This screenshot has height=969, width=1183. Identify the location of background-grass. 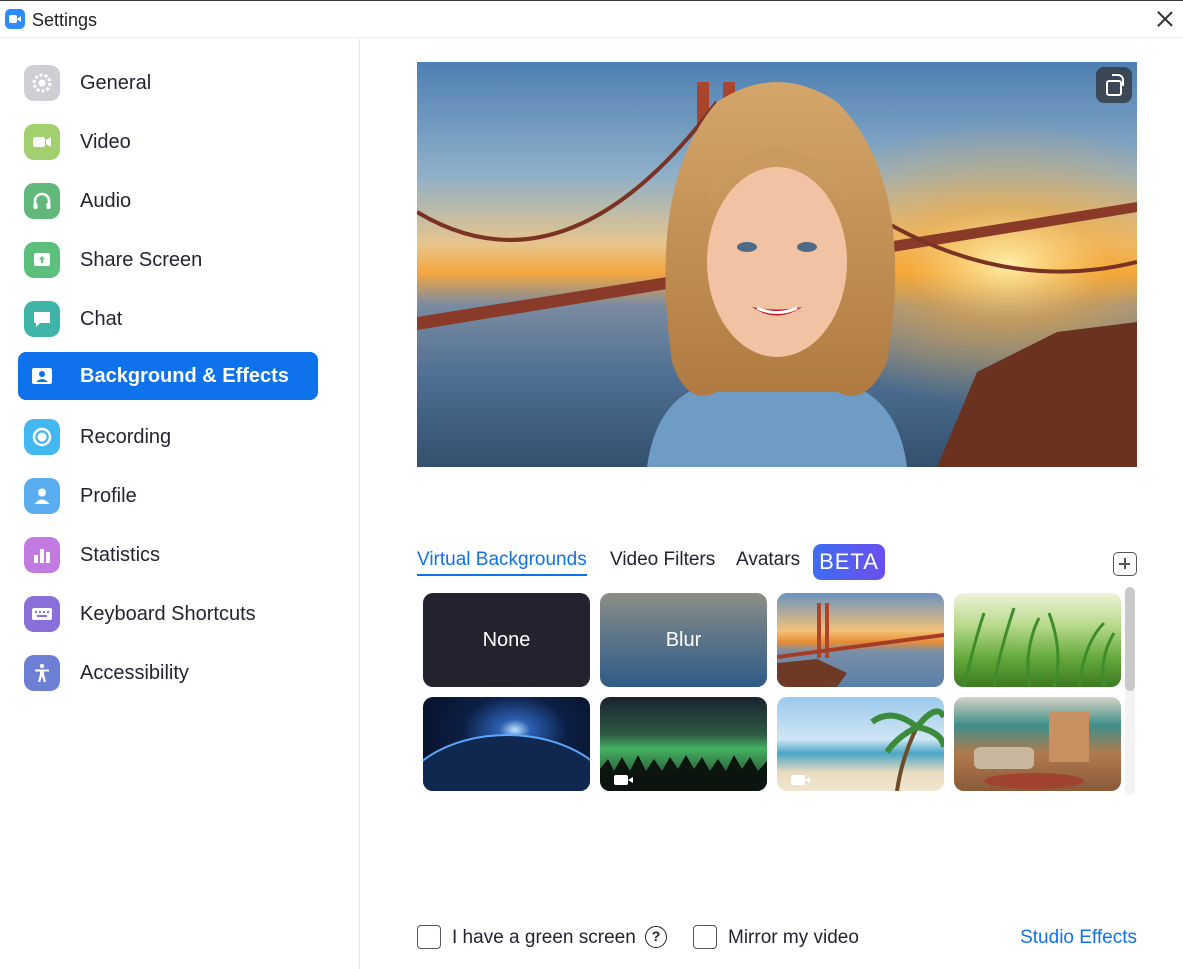
(1037, 640).